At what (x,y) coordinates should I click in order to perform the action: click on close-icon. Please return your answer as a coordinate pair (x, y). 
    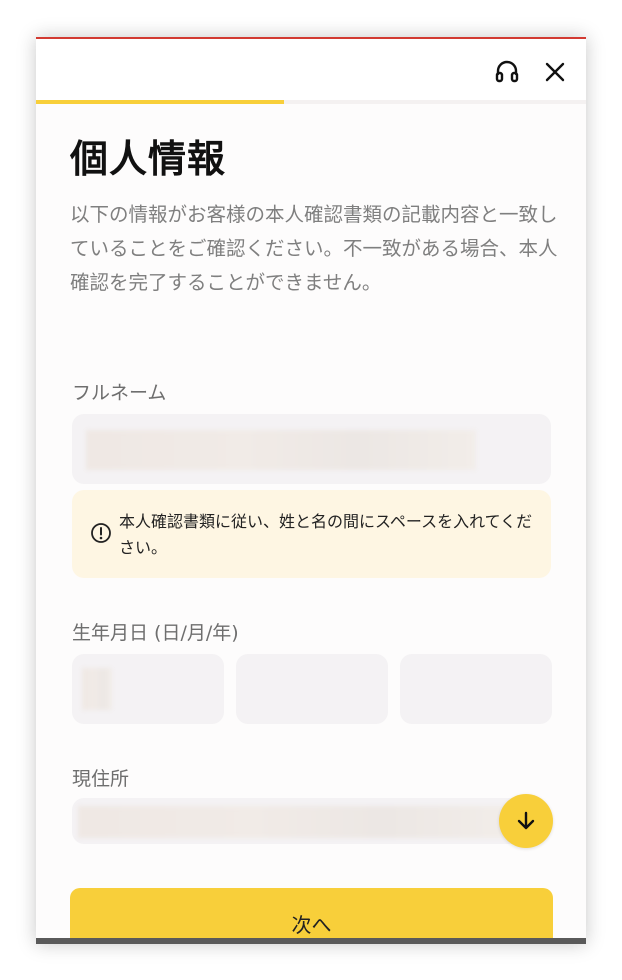
    Looking at the image, I should click on (555, 72).